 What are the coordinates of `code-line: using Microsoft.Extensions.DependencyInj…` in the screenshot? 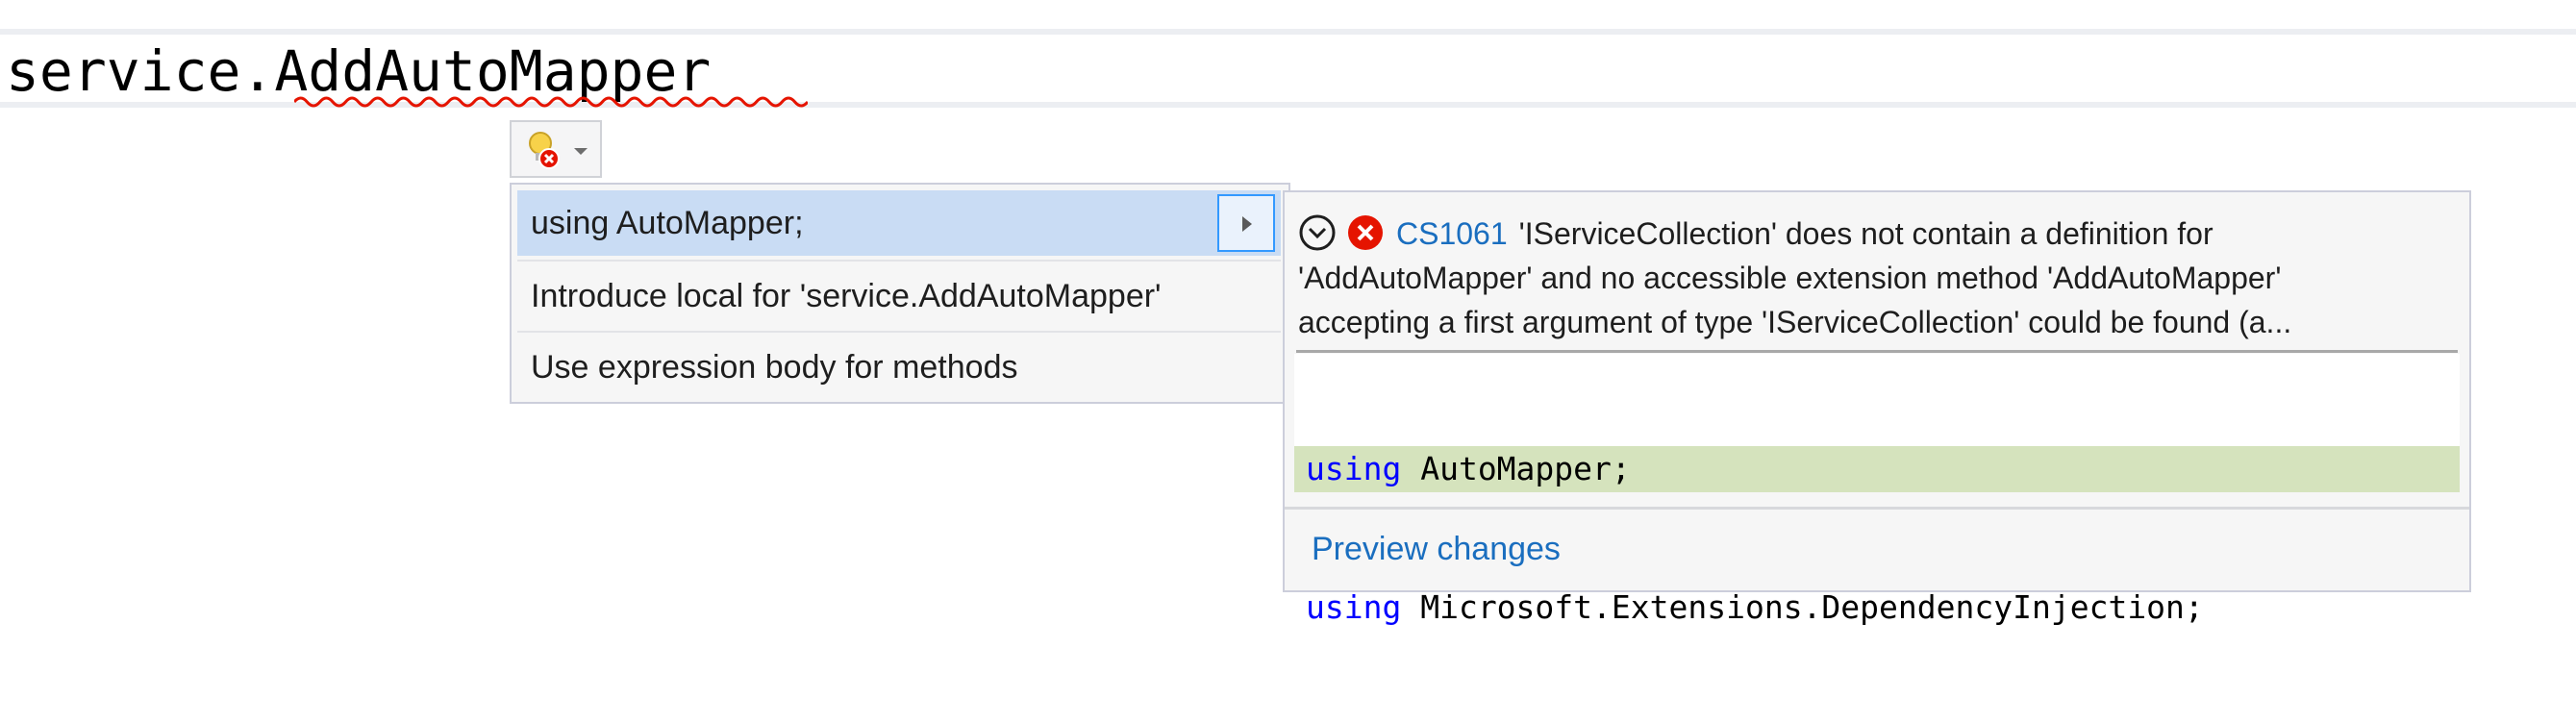 It's located at (1877, 608).